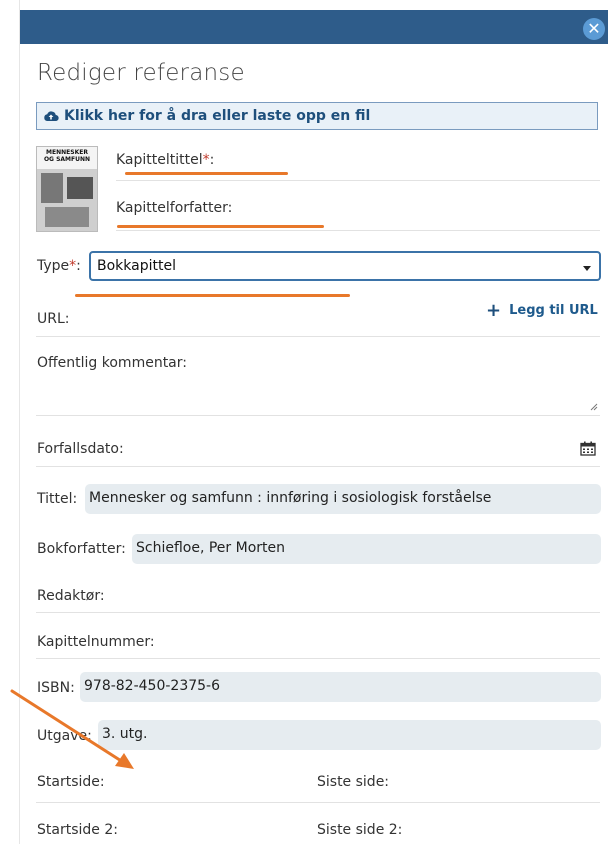 This screenshot has height=844, width=608. Describe the element at coordinates (51, 116) in the screenshot. I see `cloud-upload-icon` at that location.